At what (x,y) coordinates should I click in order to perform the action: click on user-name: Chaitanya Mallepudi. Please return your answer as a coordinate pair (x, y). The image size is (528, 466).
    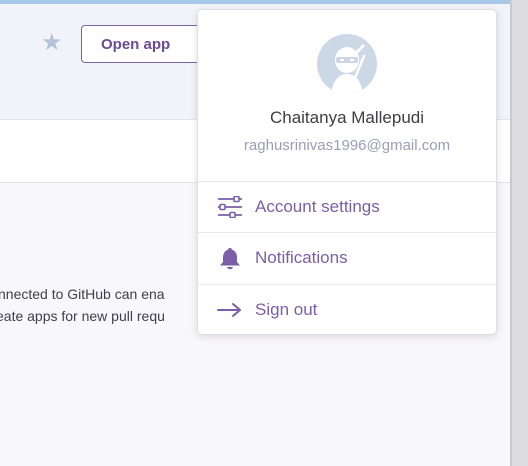
    Looking at the image, I should click on (347, 117).